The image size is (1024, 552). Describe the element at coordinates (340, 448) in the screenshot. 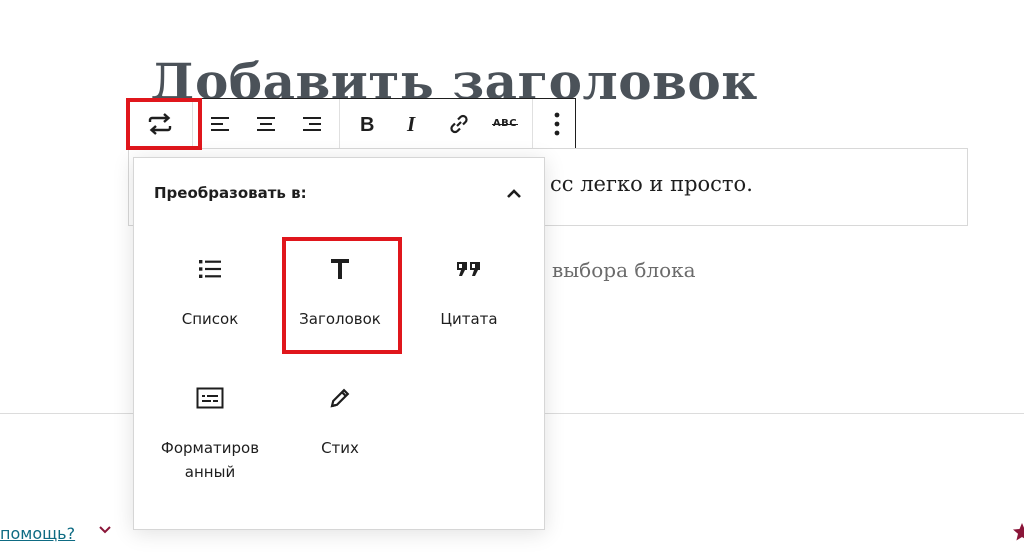

I see `verse-label: Стих` at that location.